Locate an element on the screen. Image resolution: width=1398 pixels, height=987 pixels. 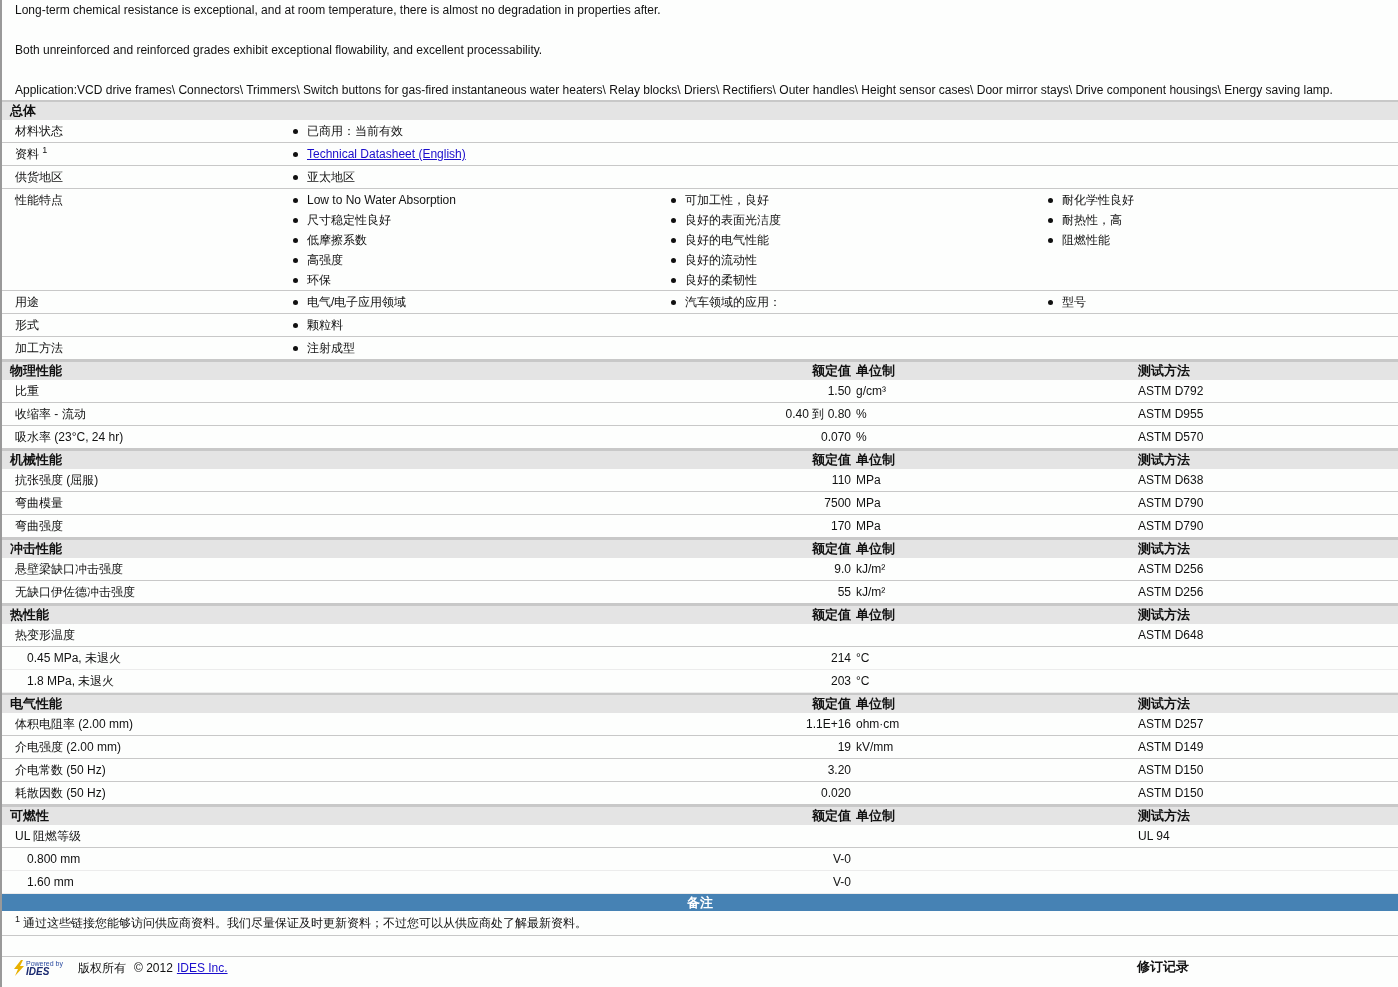
section-title: 电气性能 is located at coordinates (36, 704).